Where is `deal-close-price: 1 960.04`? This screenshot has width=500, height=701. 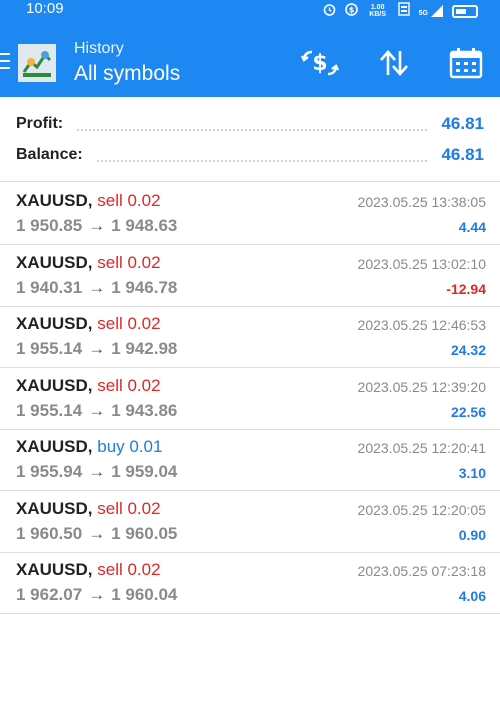
deal-close-price: 1 960.04 is located at coordinates (144, 594).